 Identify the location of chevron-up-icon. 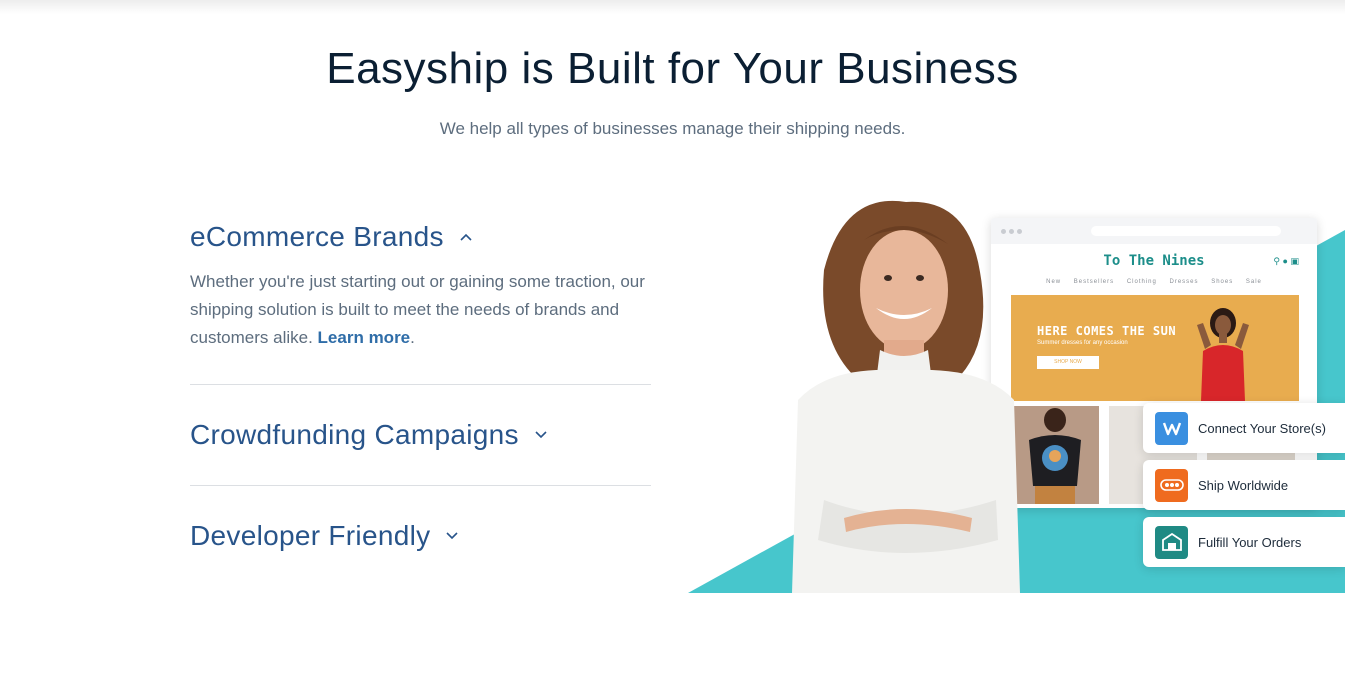
(466, 237).